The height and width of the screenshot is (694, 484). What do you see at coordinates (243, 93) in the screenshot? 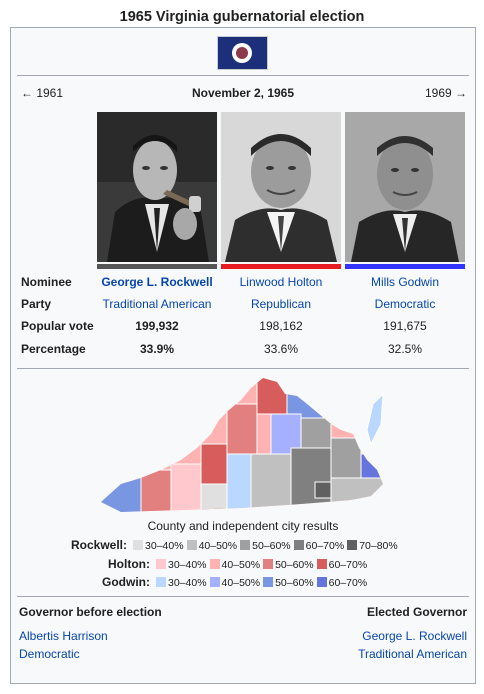
I see `election-date: November 2, 1965` at bounding box center [243, 93].